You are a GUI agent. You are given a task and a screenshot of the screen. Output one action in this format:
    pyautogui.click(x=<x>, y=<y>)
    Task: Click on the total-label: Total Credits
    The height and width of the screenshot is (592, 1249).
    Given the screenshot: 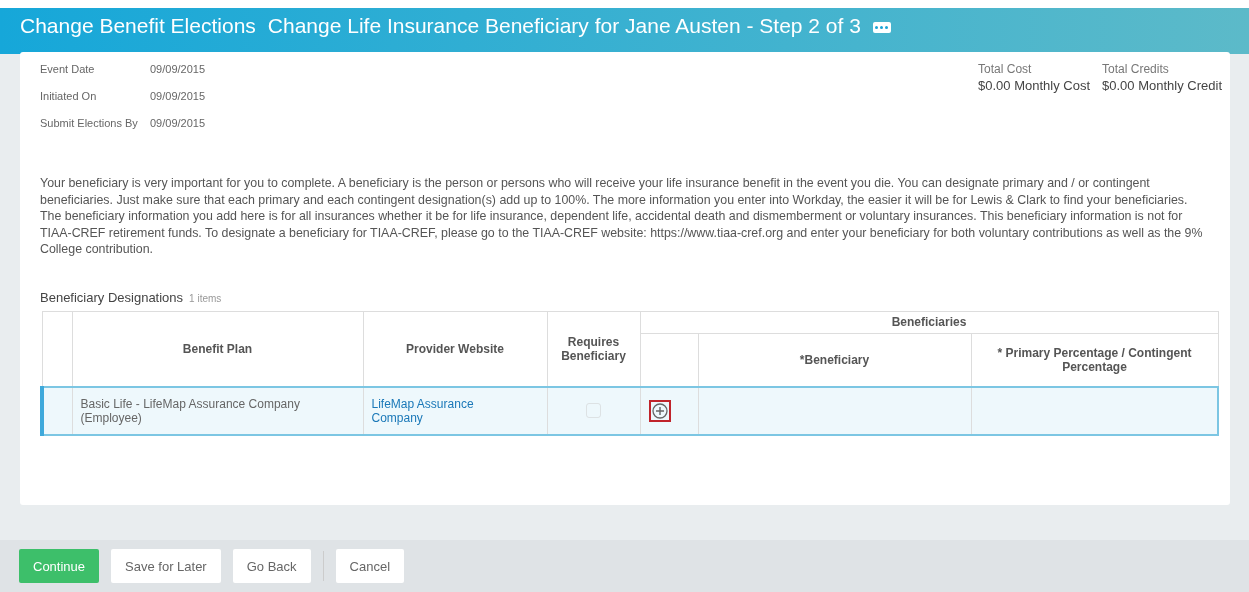 What is the action you would take?
    pyautogui.click(x=1136, y=69)
    